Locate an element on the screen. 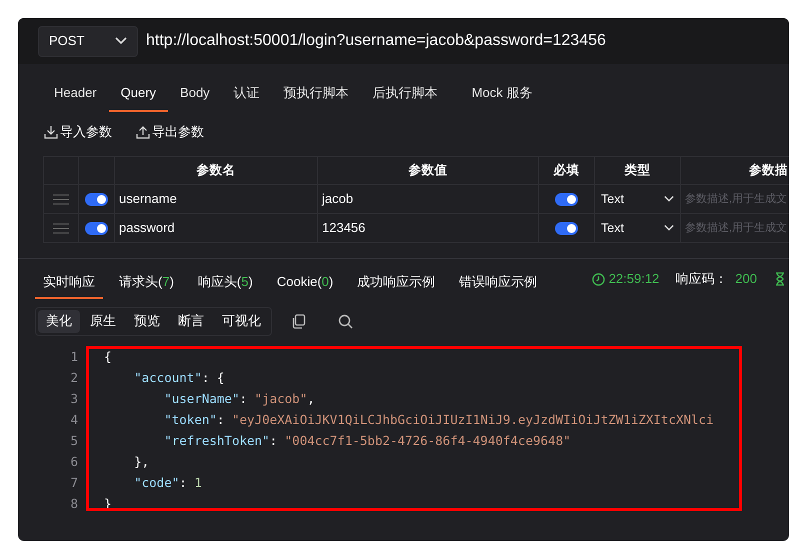 Image resolution: width=807 pixels, height=560 pixels. request-tab: Mock 服务 is located at coordinates (502, 94).